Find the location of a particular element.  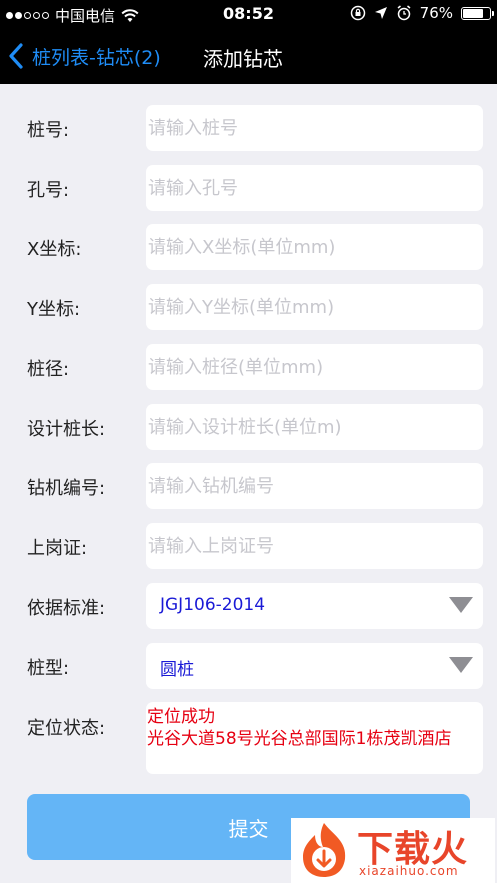

location-field: 定位成功 光谷大道58号光谷总部国际1栋茂凯酒店 is located at coordinates (314, 738).